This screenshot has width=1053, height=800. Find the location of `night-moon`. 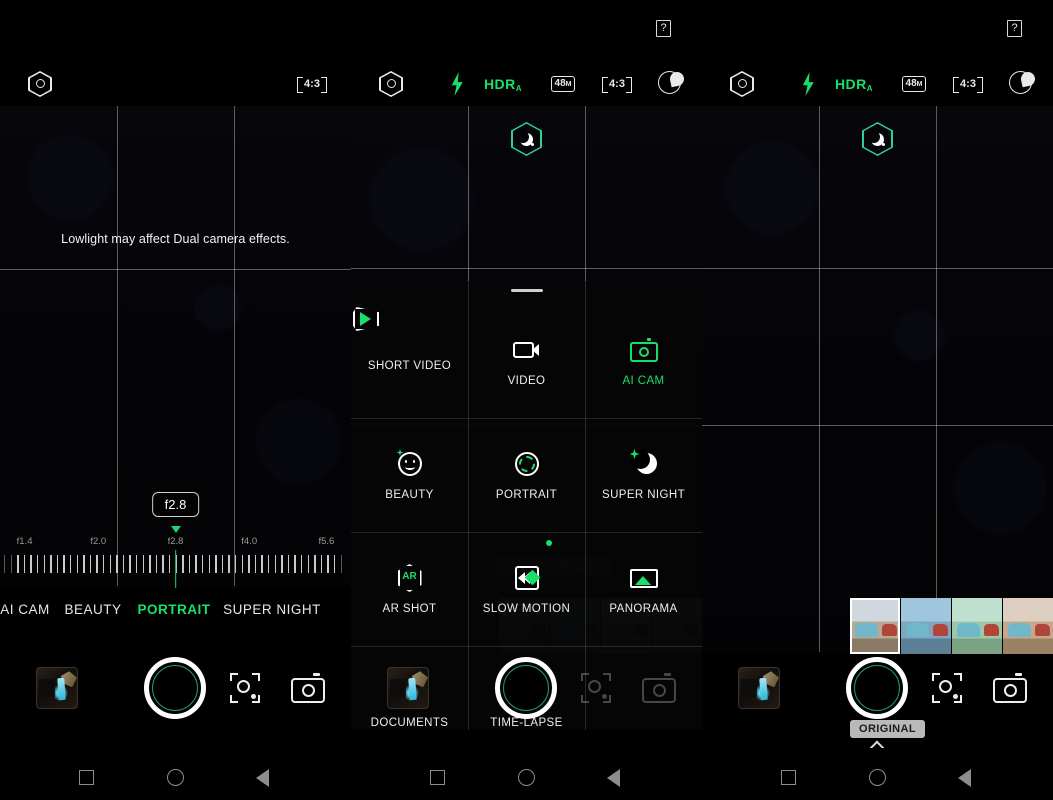

night-moon is located at coordinates (643, 462).